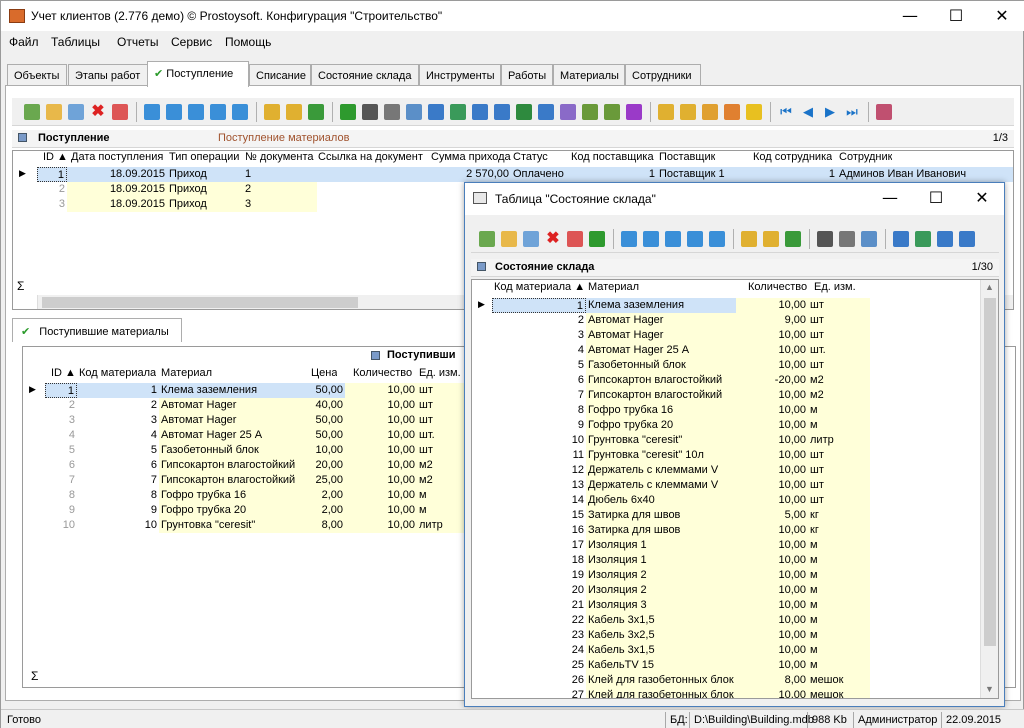 This screenshot has width=1024, height=728. Describe the element at coordinates (661, 635) in the screenshot. I see `cell-material: Кабель 3х2,5` at that location.